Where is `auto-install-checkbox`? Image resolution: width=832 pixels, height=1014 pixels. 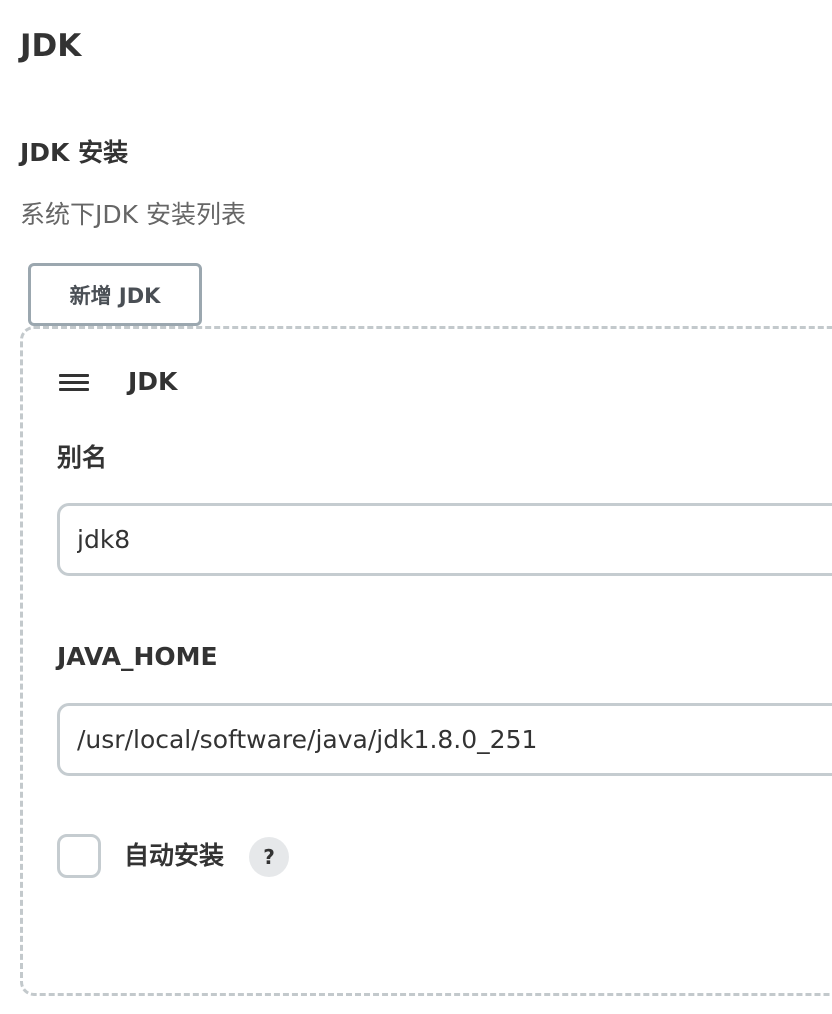 auto-install-checkbox is located at coordinates (79, 856).